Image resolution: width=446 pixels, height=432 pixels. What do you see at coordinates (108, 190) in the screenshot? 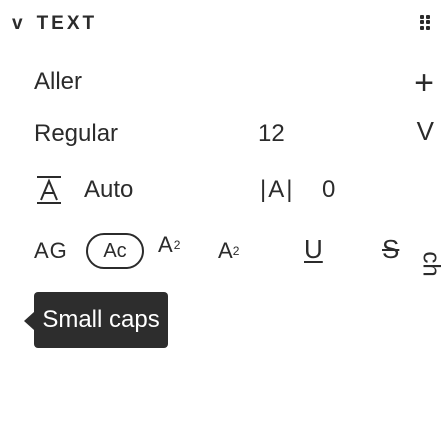
I see `line-height-field: Auto` at bounding box center [108, 190].